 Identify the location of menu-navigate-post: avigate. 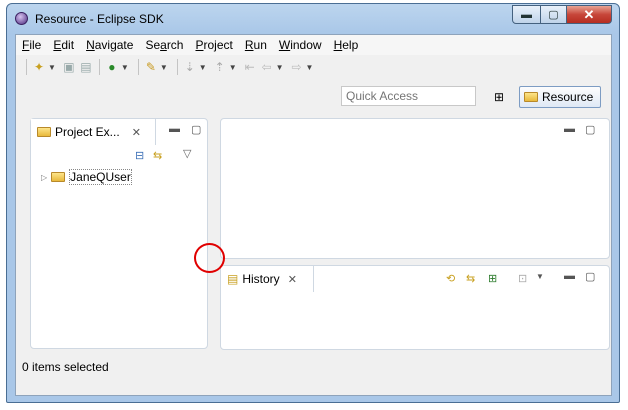
(114, 45).